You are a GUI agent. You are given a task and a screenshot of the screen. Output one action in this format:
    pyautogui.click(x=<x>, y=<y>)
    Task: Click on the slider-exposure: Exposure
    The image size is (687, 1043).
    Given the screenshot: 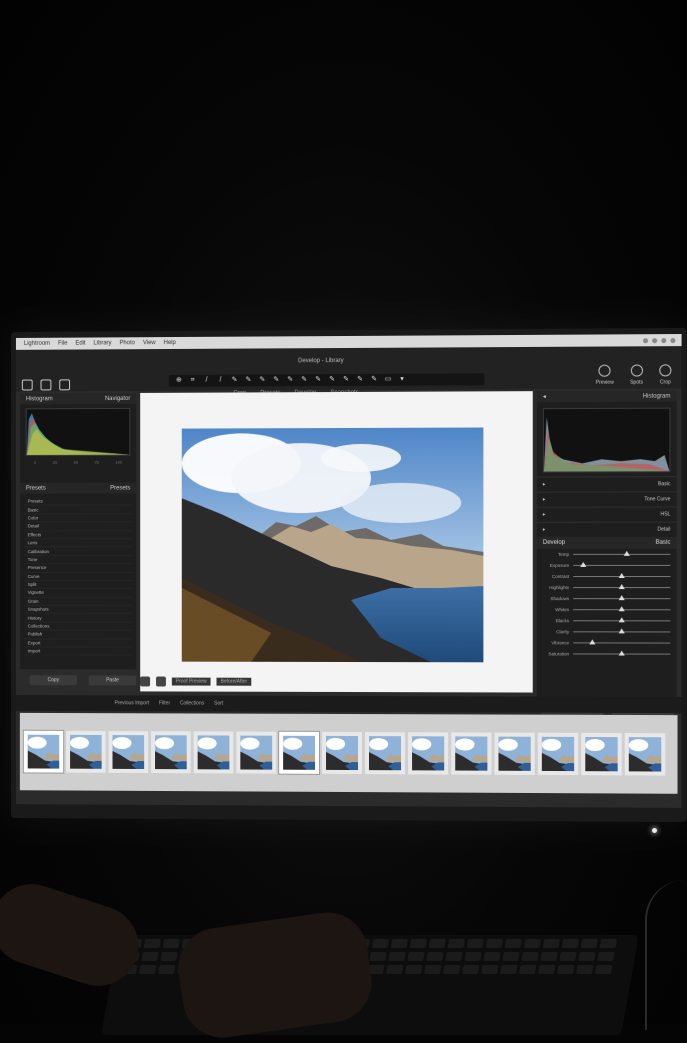 What is the action you would take?
    pyautogui.click(x=607, y=565)
    